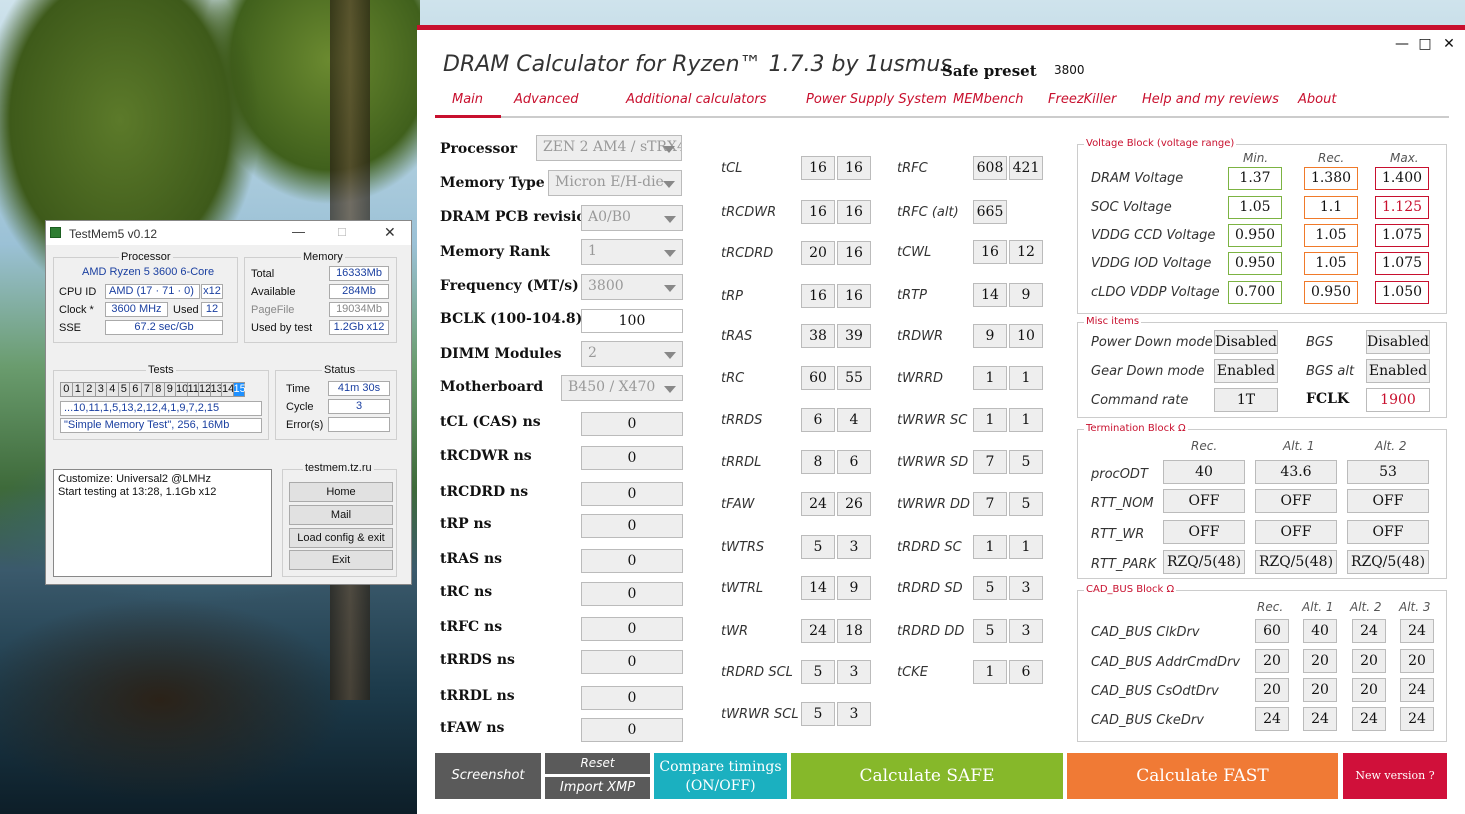 This screenshot has height=814, width=1465. I want to click on timing-value-a: 20, so click(818, 253).